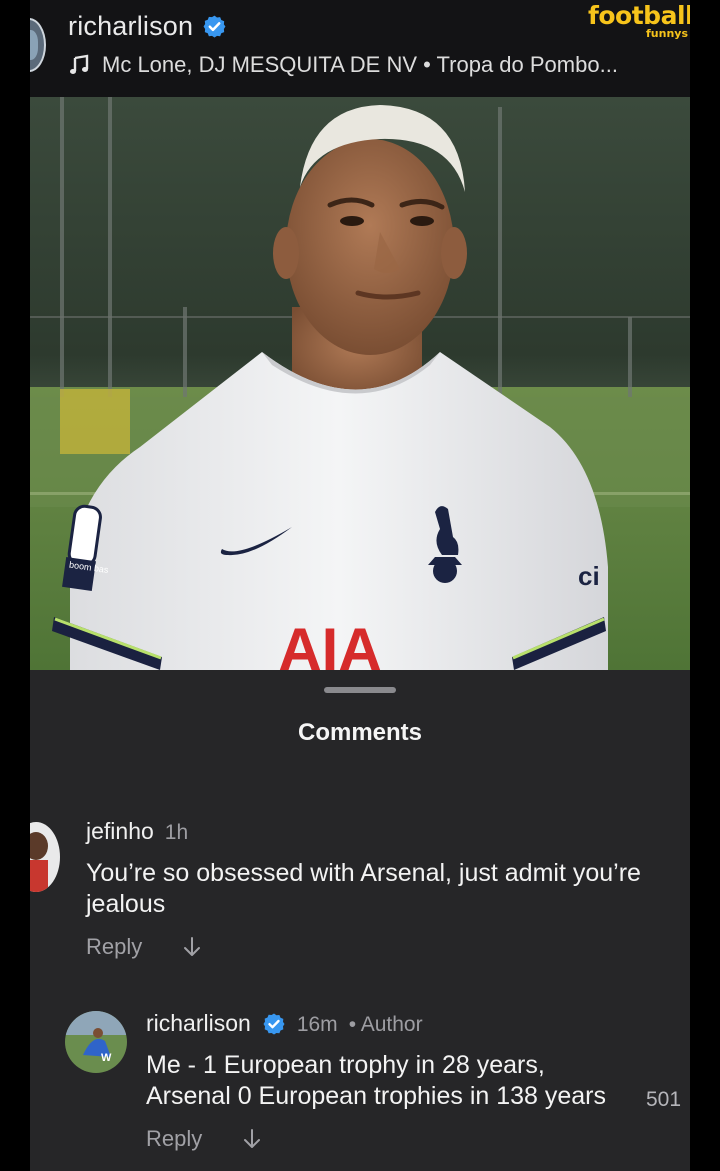 This screenshot has height=1171, width=720. Describe the element at coordinates (79, 65) in the screenshot. I see `music-note-icon` at that location.